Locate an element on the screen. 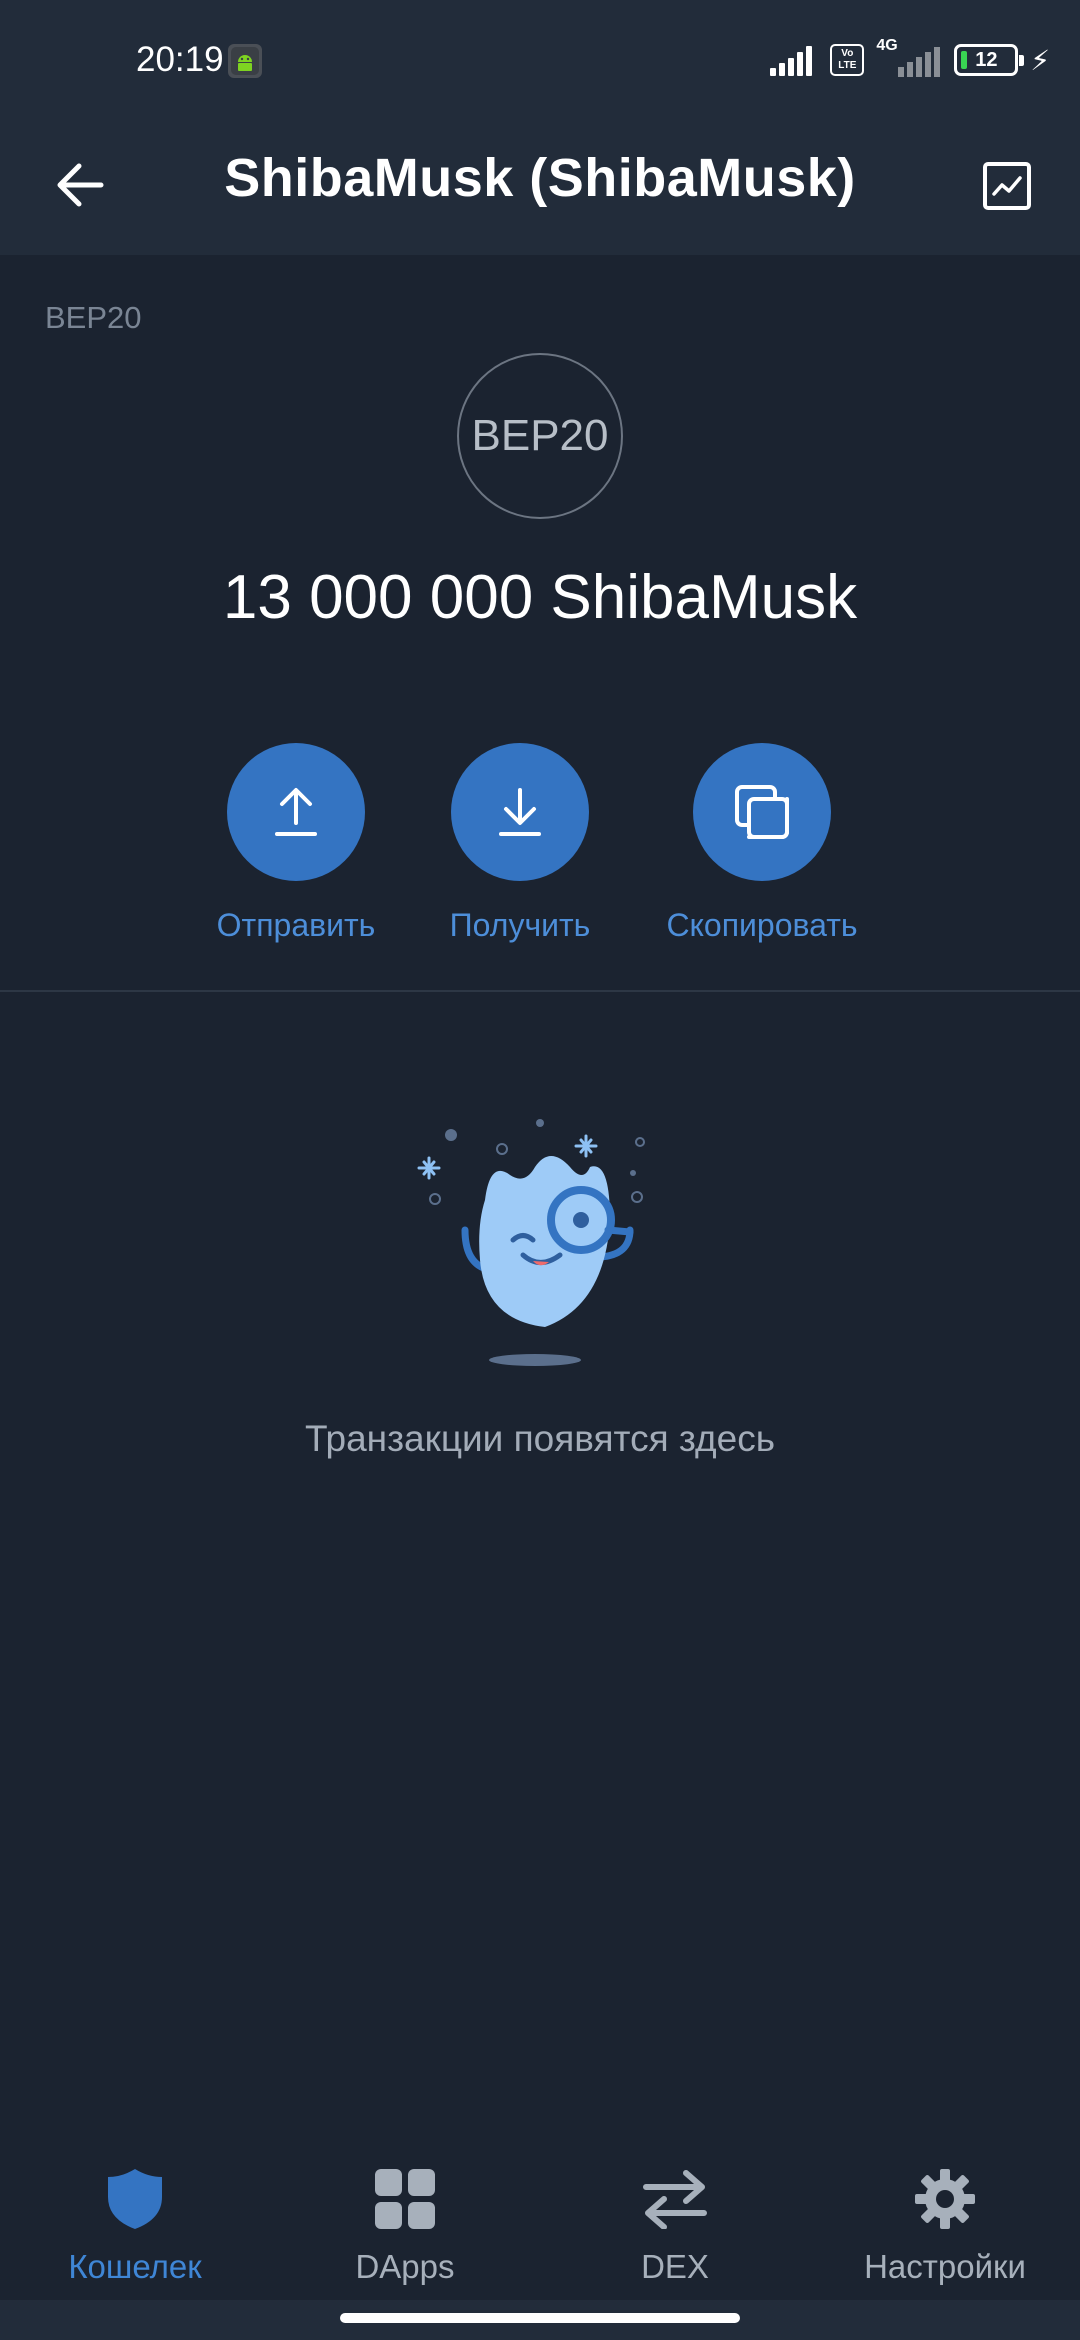 The height and width of the screenshot is (2340, 1080). signal-strength-icon is located at coordinates (794, 60).